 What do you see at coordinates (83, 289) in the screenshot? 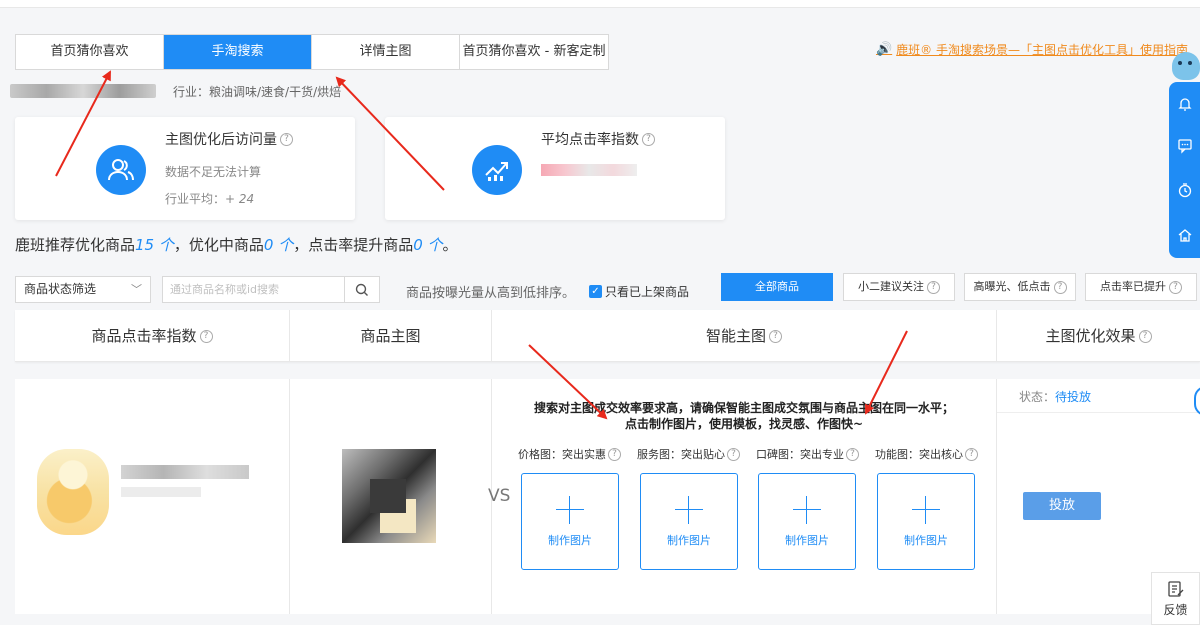
I see `status-filter-select: 商品状态筛选 ﹀` at bounding box center [83, 289].